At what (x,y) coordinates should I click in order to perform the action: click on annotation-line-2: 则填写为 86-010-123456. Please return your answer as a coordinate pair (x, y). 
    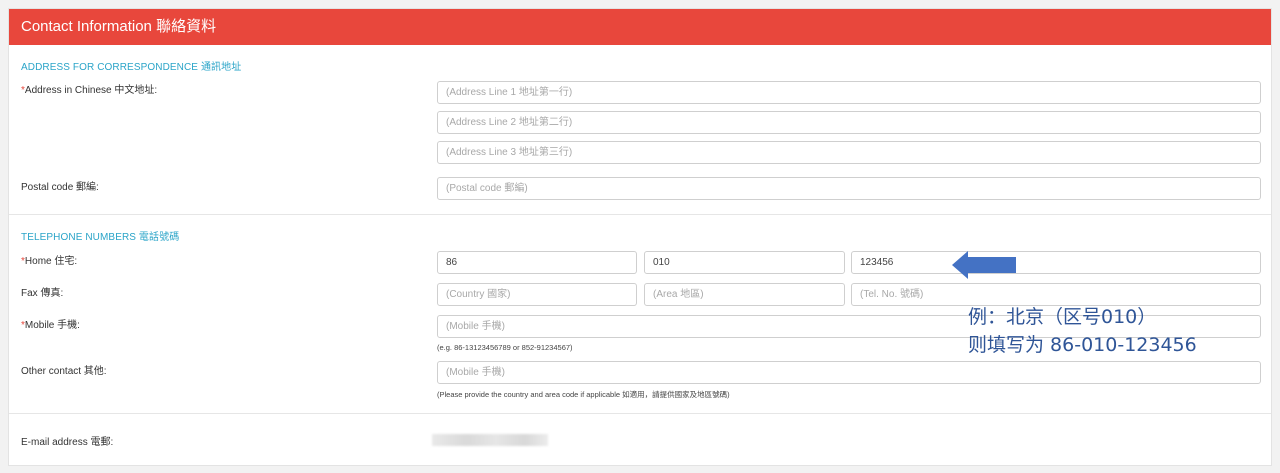
    Looking at the image, I should click on (1082, 345).